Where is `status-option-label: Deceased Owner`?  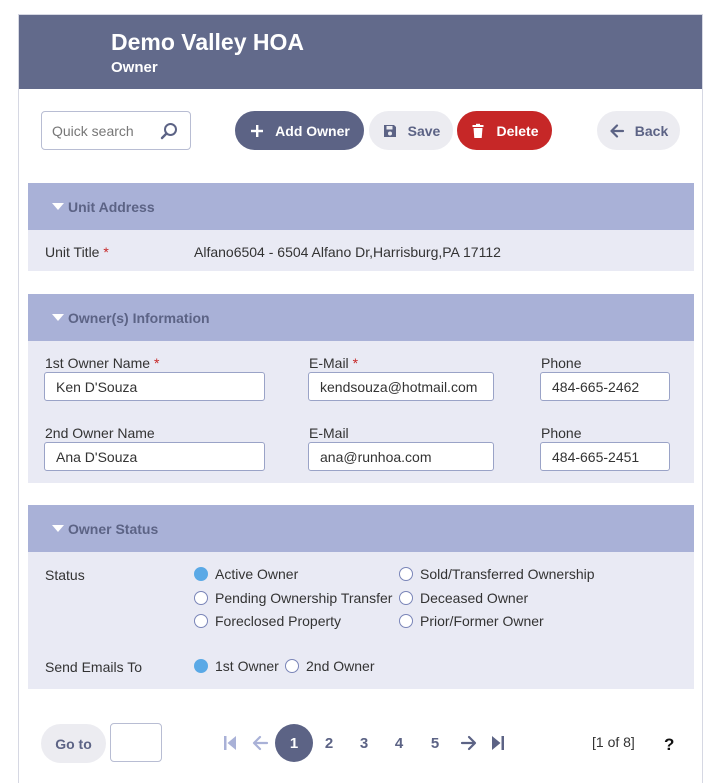 status-option-label: Deceased Owner is located at coordinates (474, 598).